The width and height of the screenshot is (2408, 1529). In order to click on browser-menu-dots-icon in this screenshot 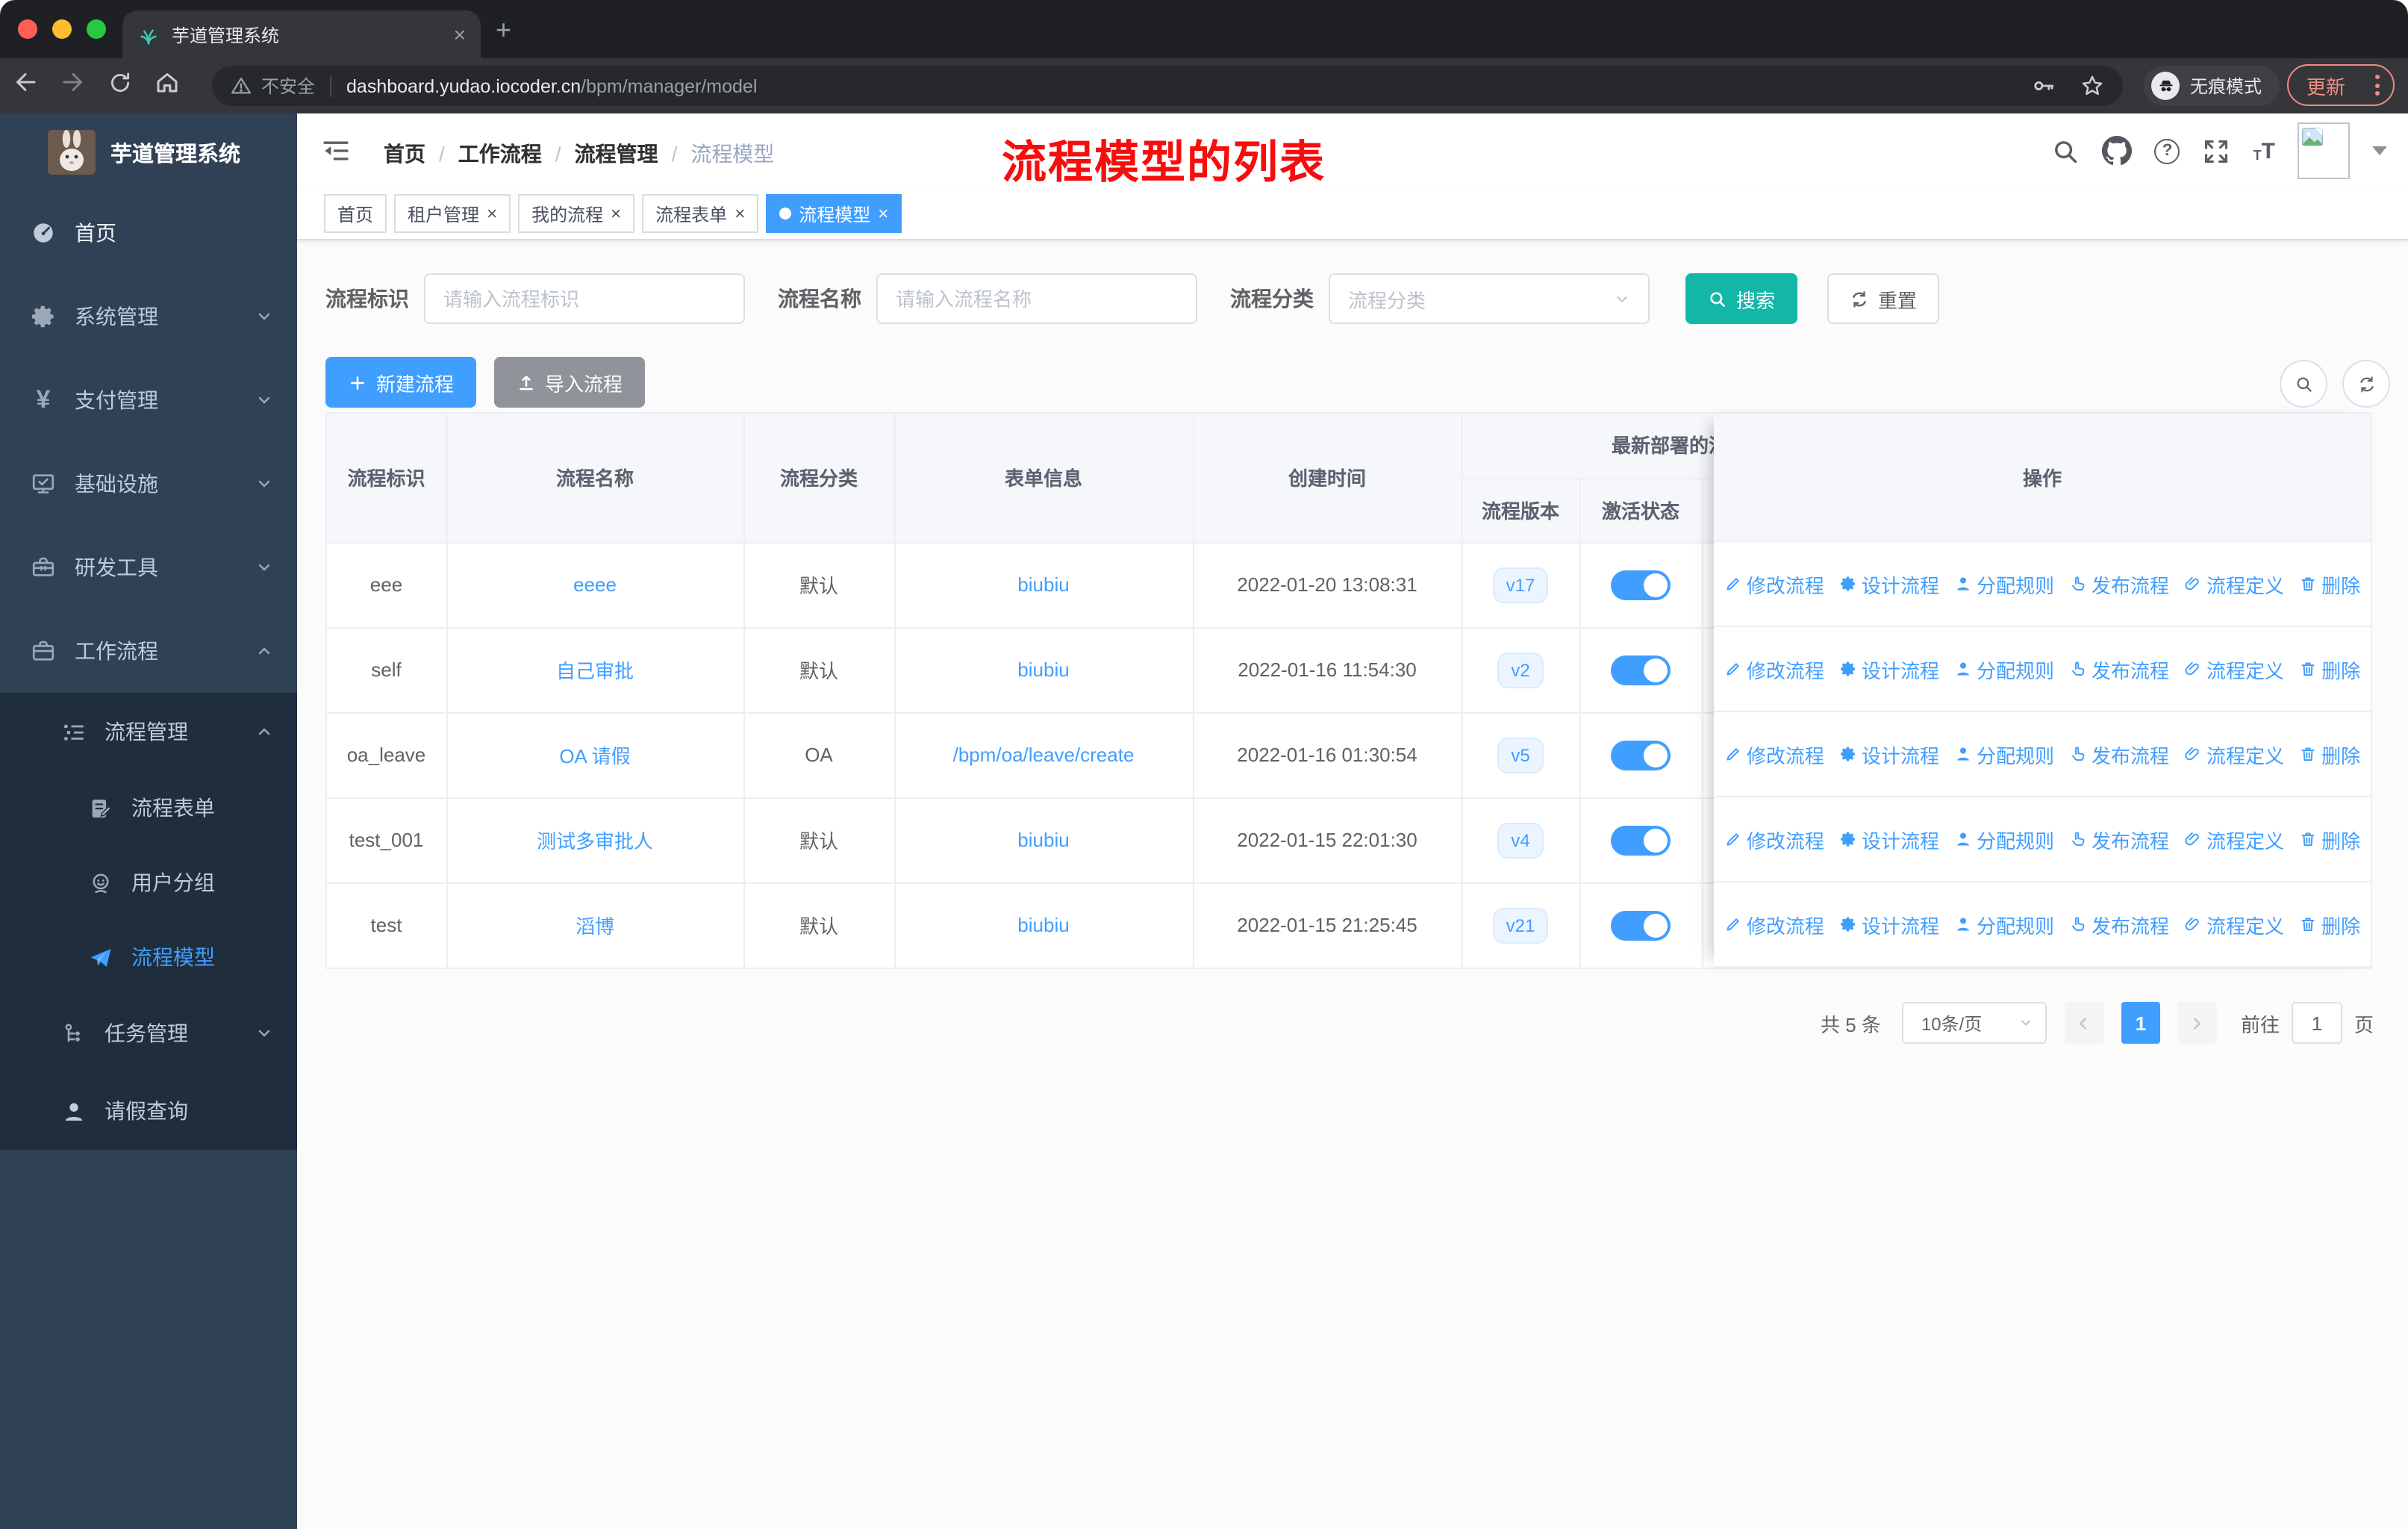, I will do `click(2377, 85)`.